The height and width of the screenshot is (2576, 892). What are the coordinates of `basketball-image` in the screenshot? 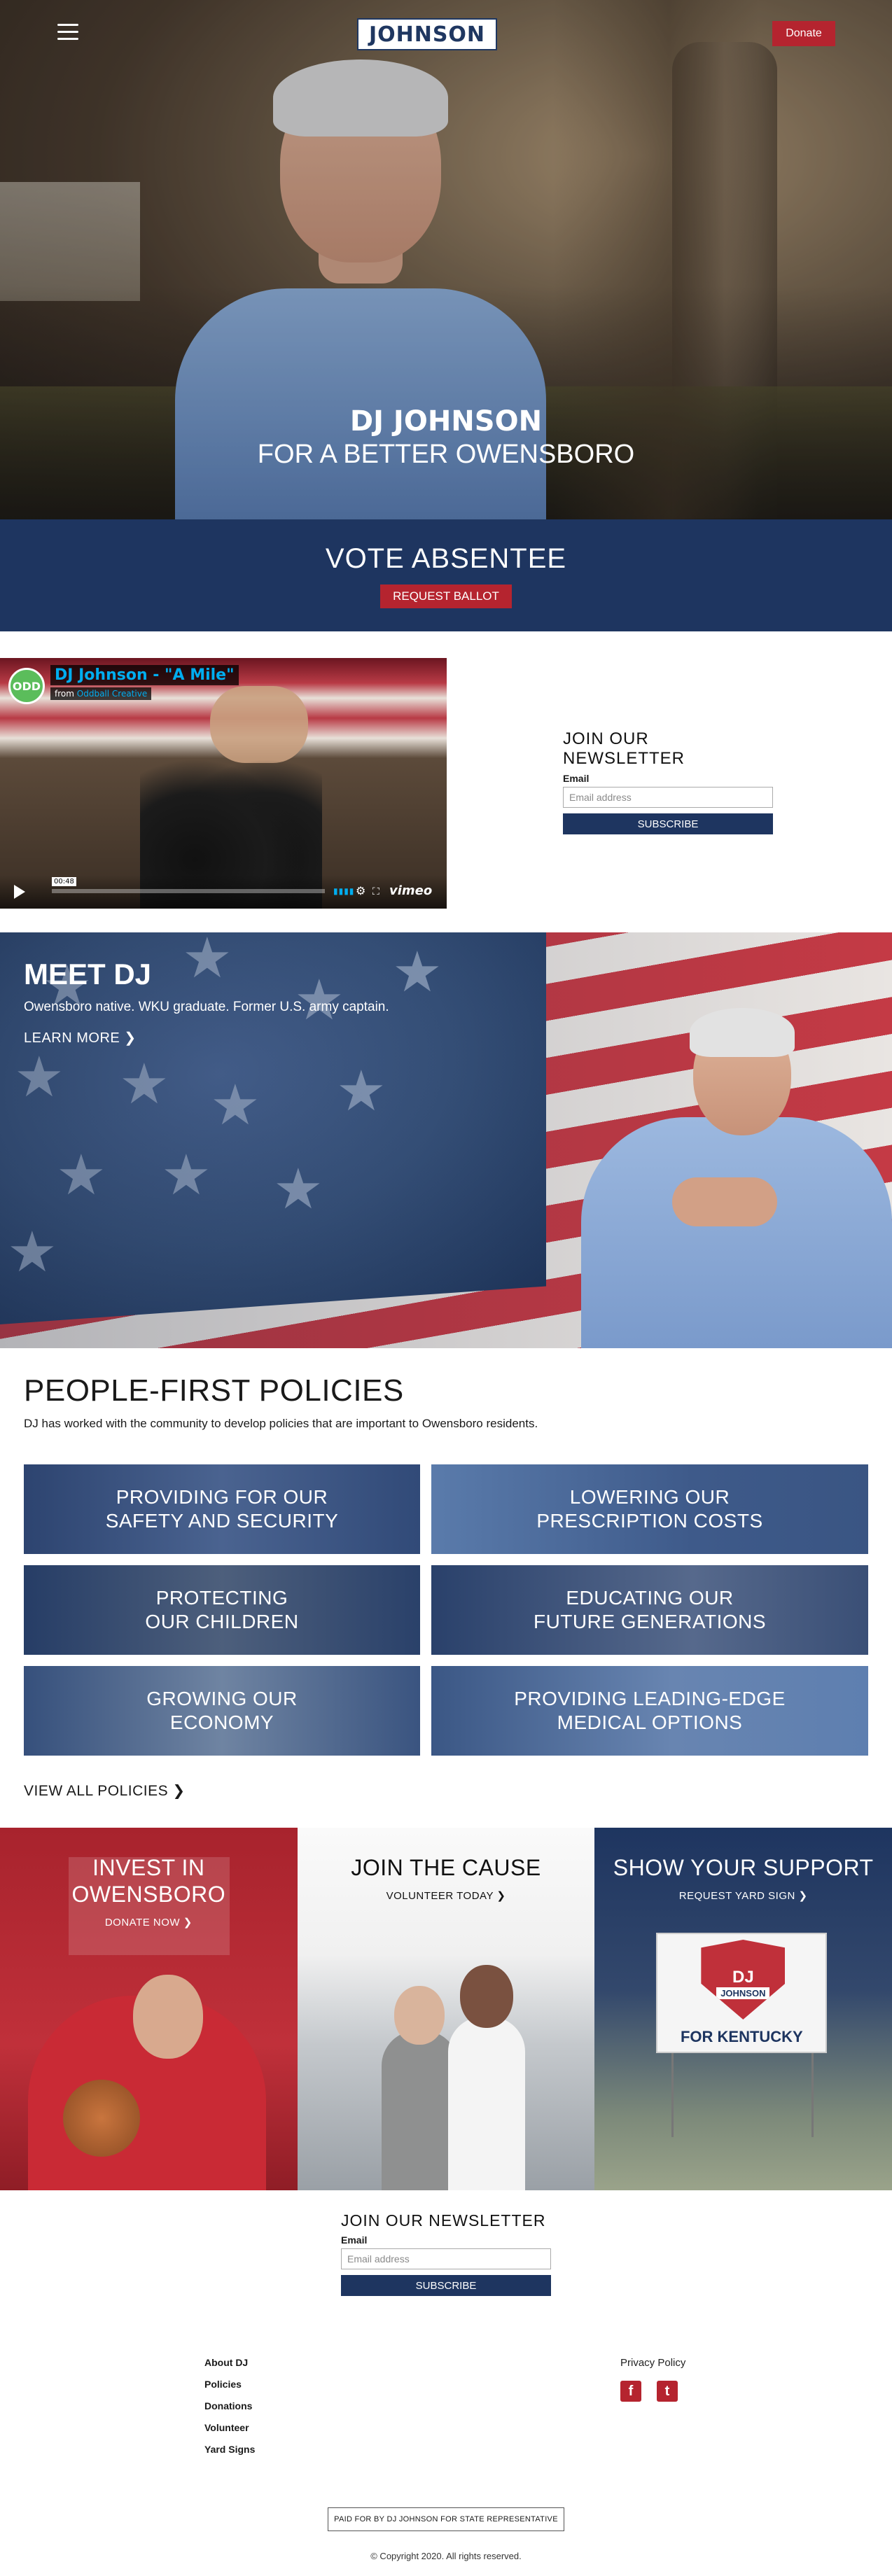 It's located at (102, 2118).